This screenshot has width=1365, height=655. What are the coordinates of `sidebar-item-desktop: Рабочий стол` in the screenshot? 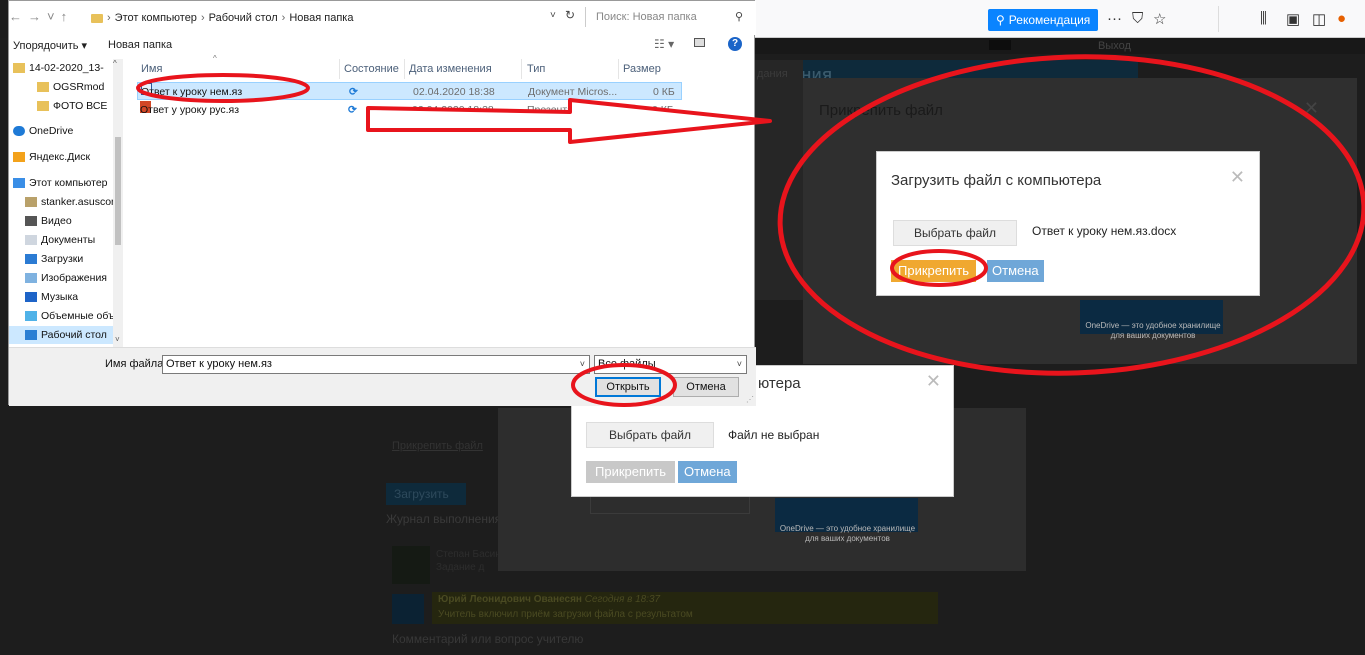 It's located at (64, 335).